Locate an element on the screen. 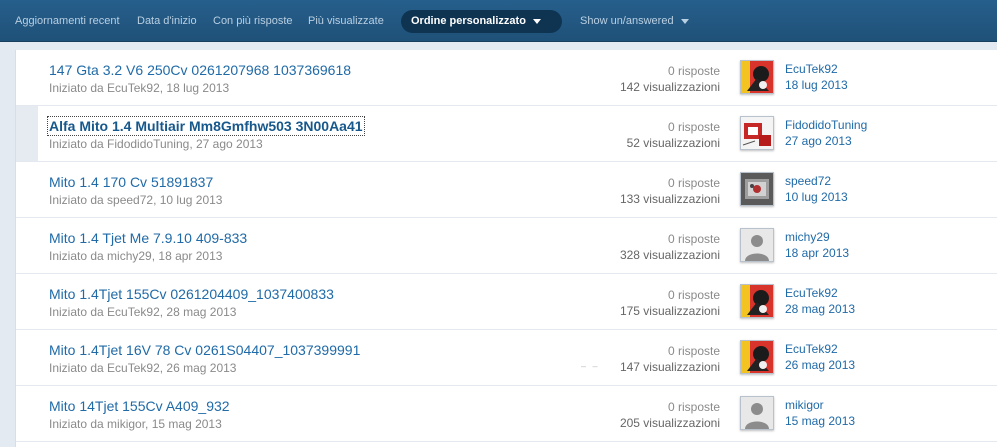  last-post-date: 10 lug 2013 is located at coordinates (816, 197).